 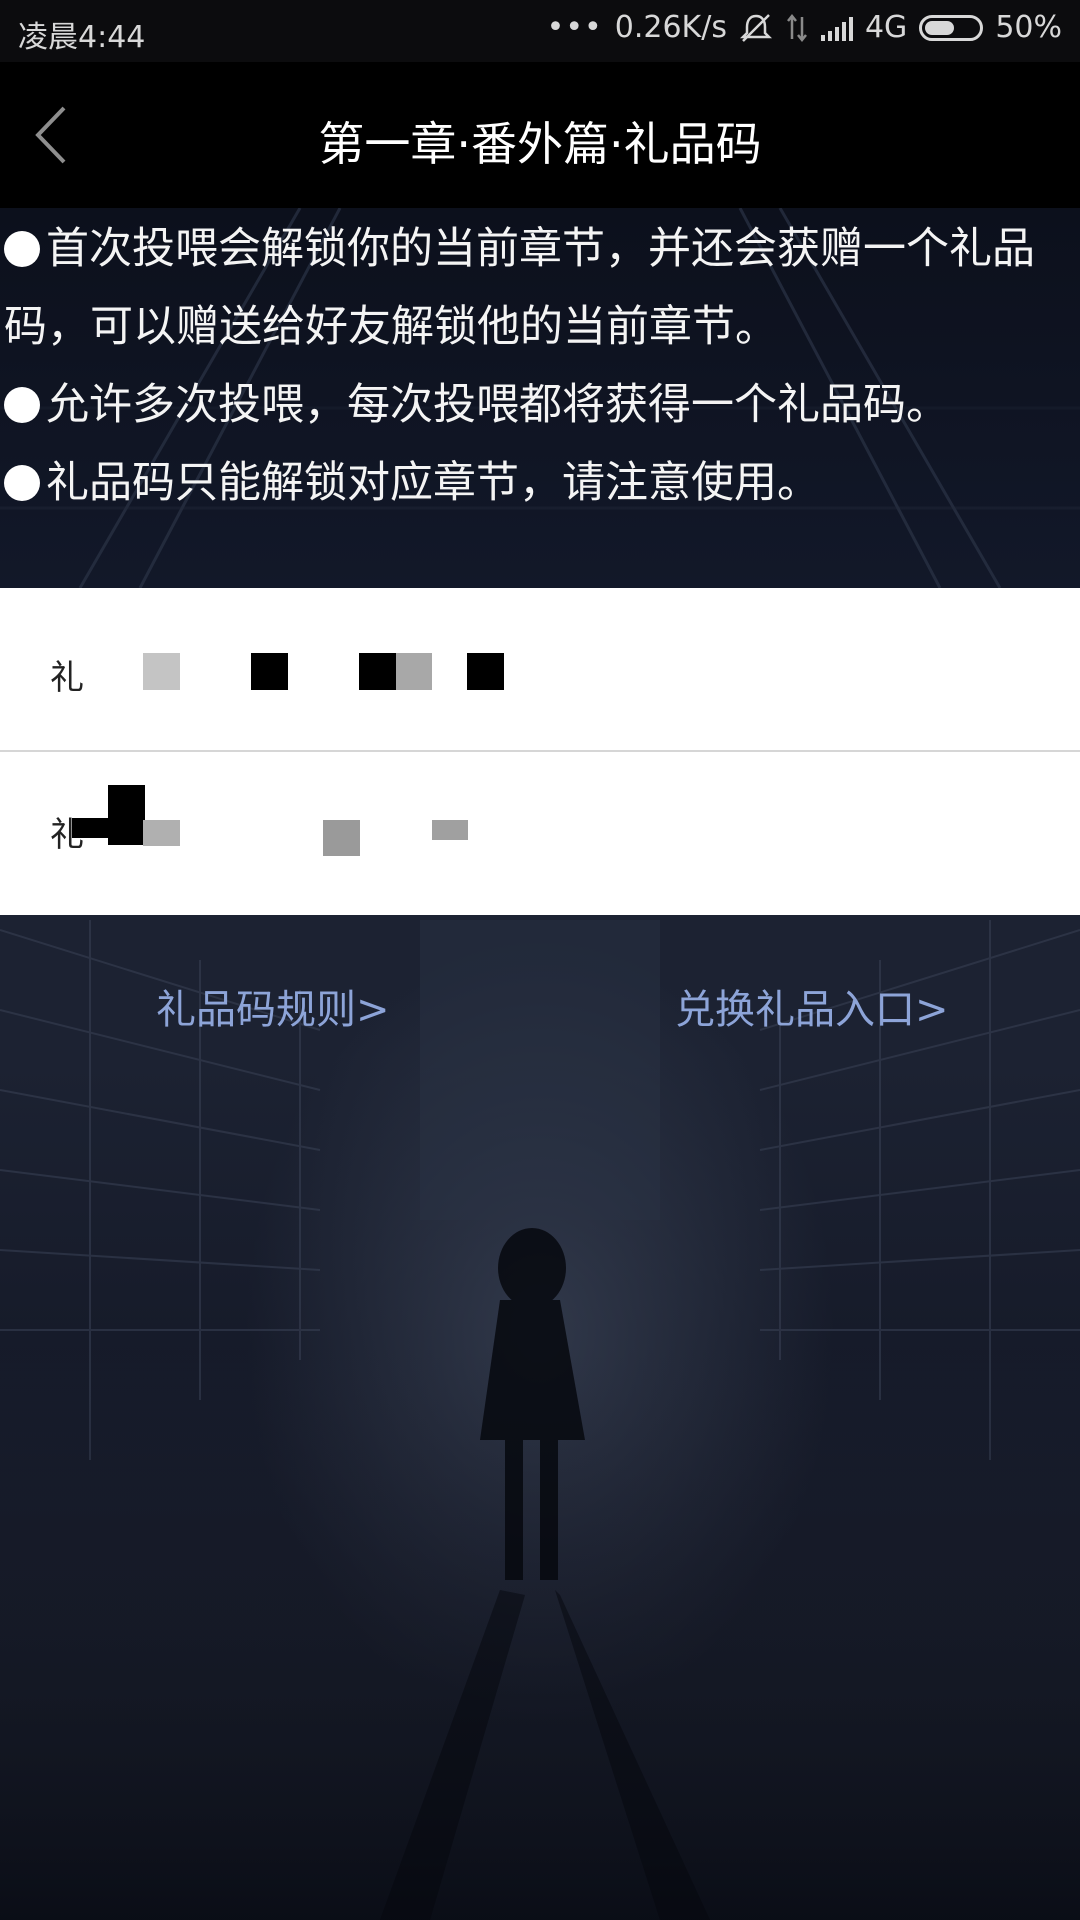 I want to click on status-bar: 凌晨4:44 ••• 0.26K/s 4G 50%, so click(x=540, y=31).